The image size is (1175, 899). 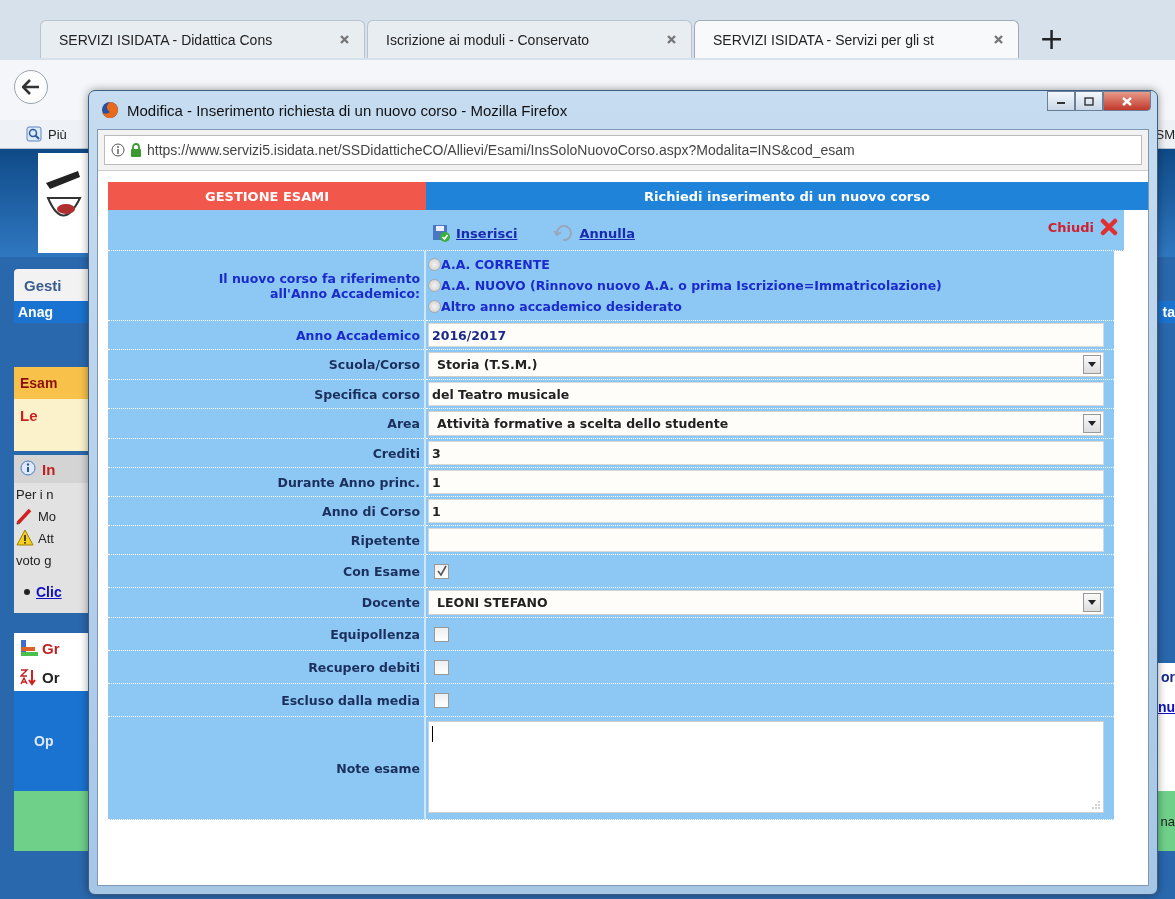 I want to click on browser-logo-icon, so click(x=110, y=110).